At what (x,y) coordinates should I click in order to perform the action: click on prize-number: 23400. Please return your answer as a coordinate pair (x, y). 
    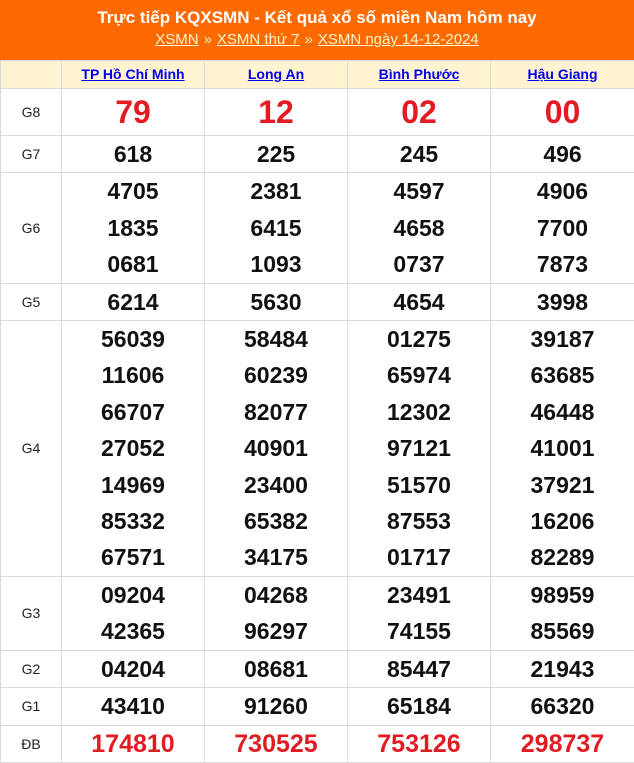
    Looking at the image, I should click on (276, 485).